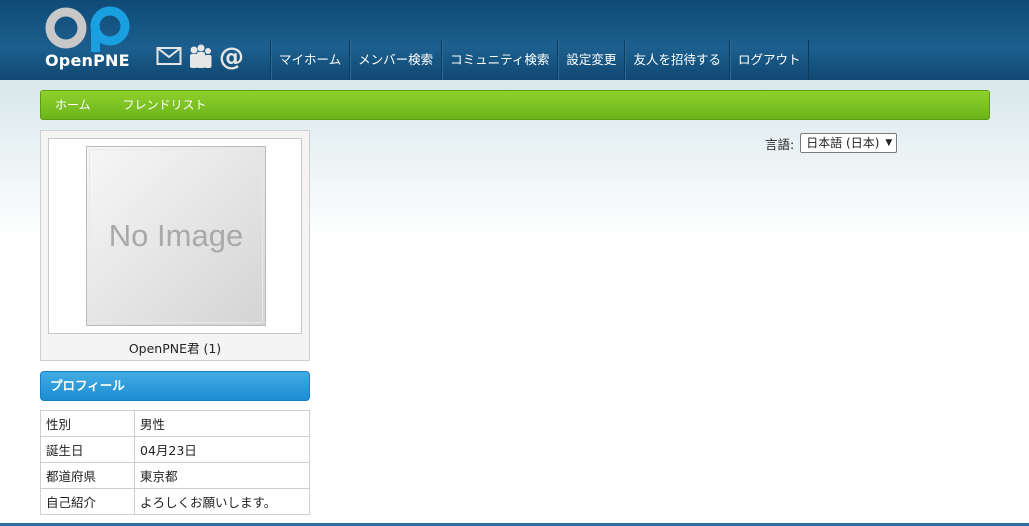 The image size is (1029, 526). I want to click on no-image-placeholder: No Image, so click(176, 236).